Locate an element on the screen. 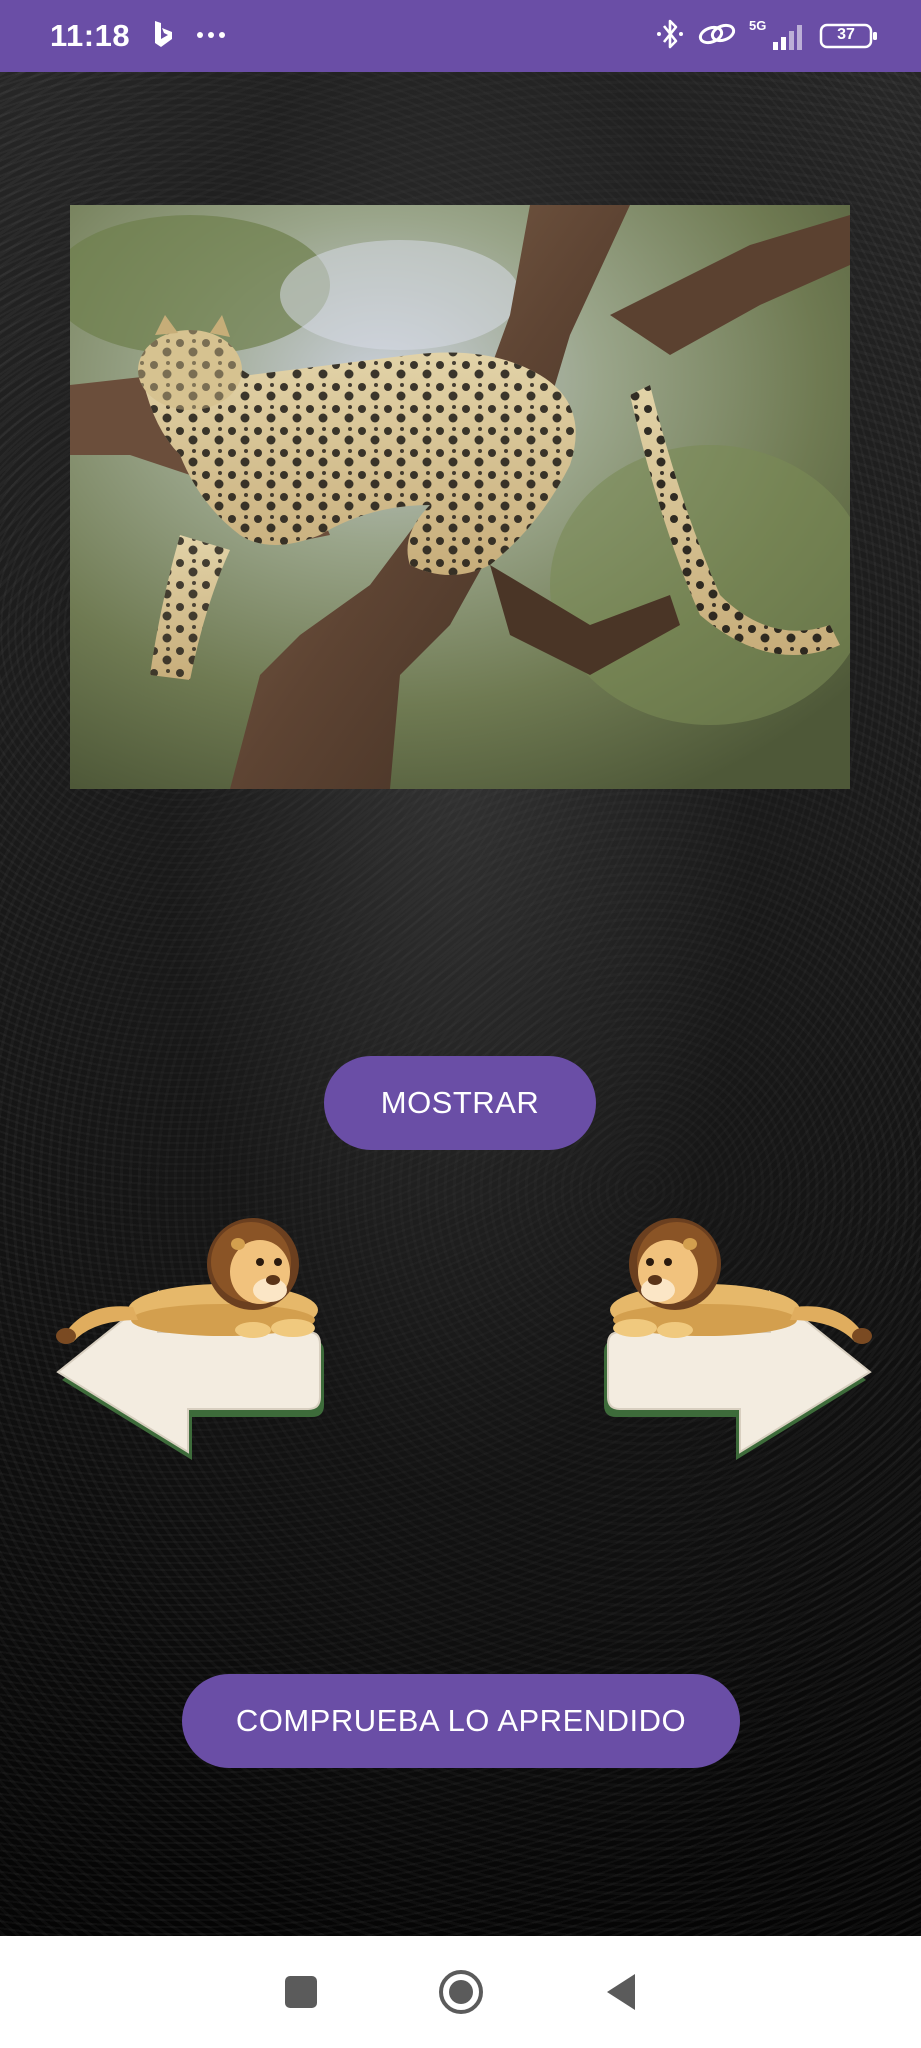 The width and height of the screenshot is (921, 2048). system-nav-bar is located at coordinates (460, 1992).